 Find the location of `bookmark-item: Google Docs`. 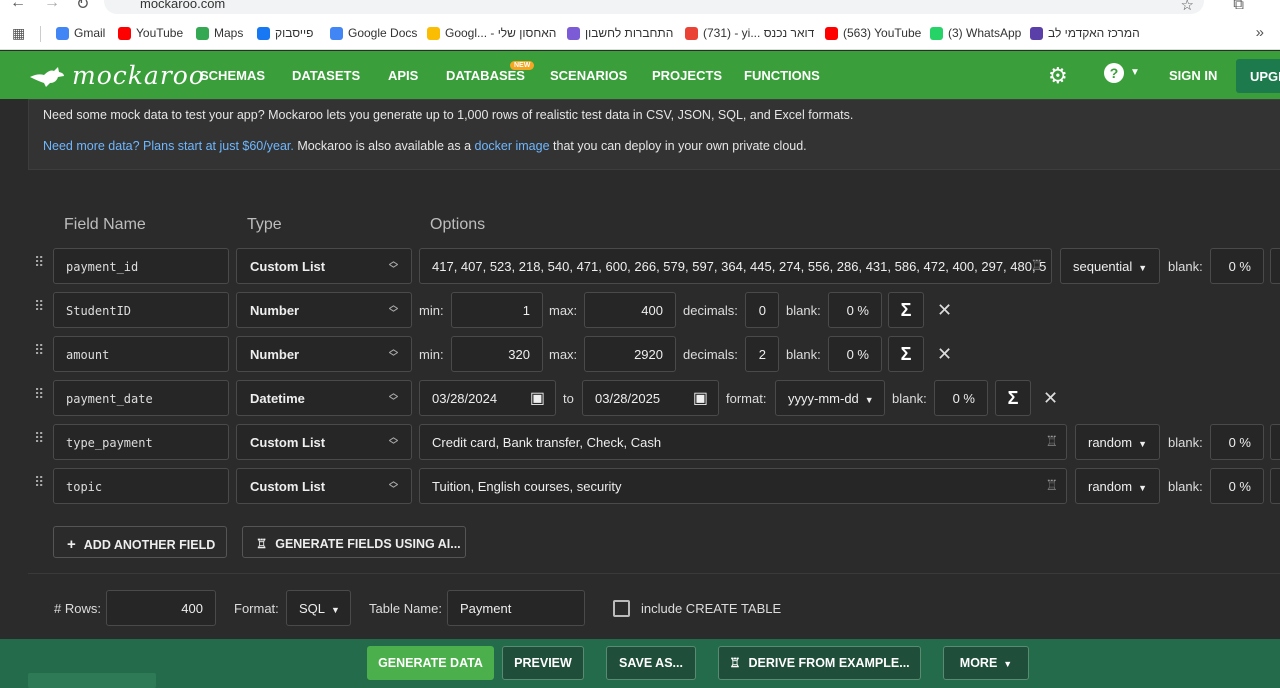

bookmark-item: Google Docs is located at coordinates (373, 33).